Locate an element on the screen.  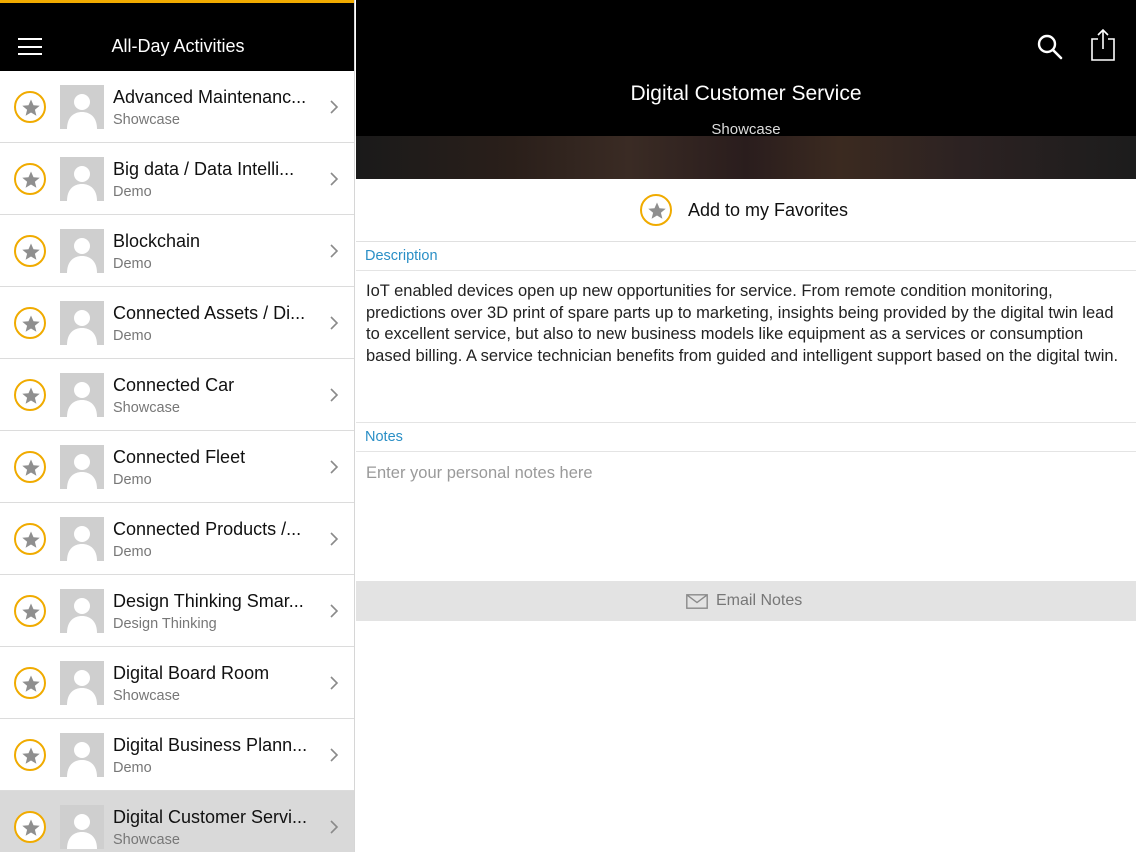
sidebar-header: All-Day Activities is located at coordinates (177, 35).